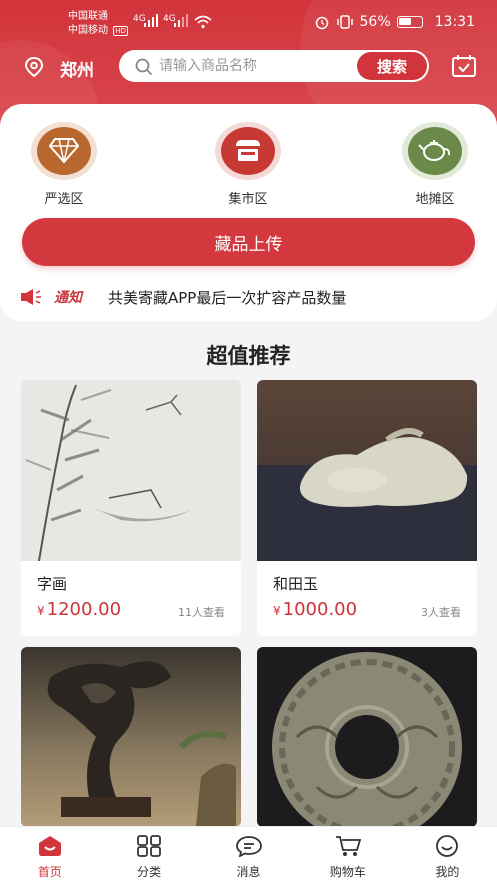  I want to click on zone-market: 集市区, so click(248, 164).